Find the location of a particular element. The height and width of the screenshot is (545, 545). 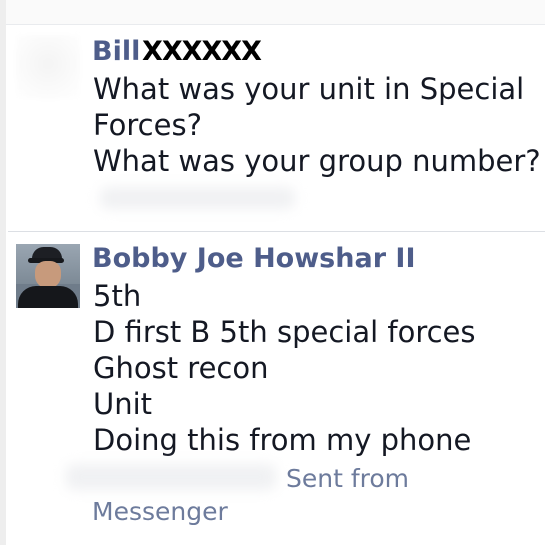

avatar-face is located at coordinates (48, 274).